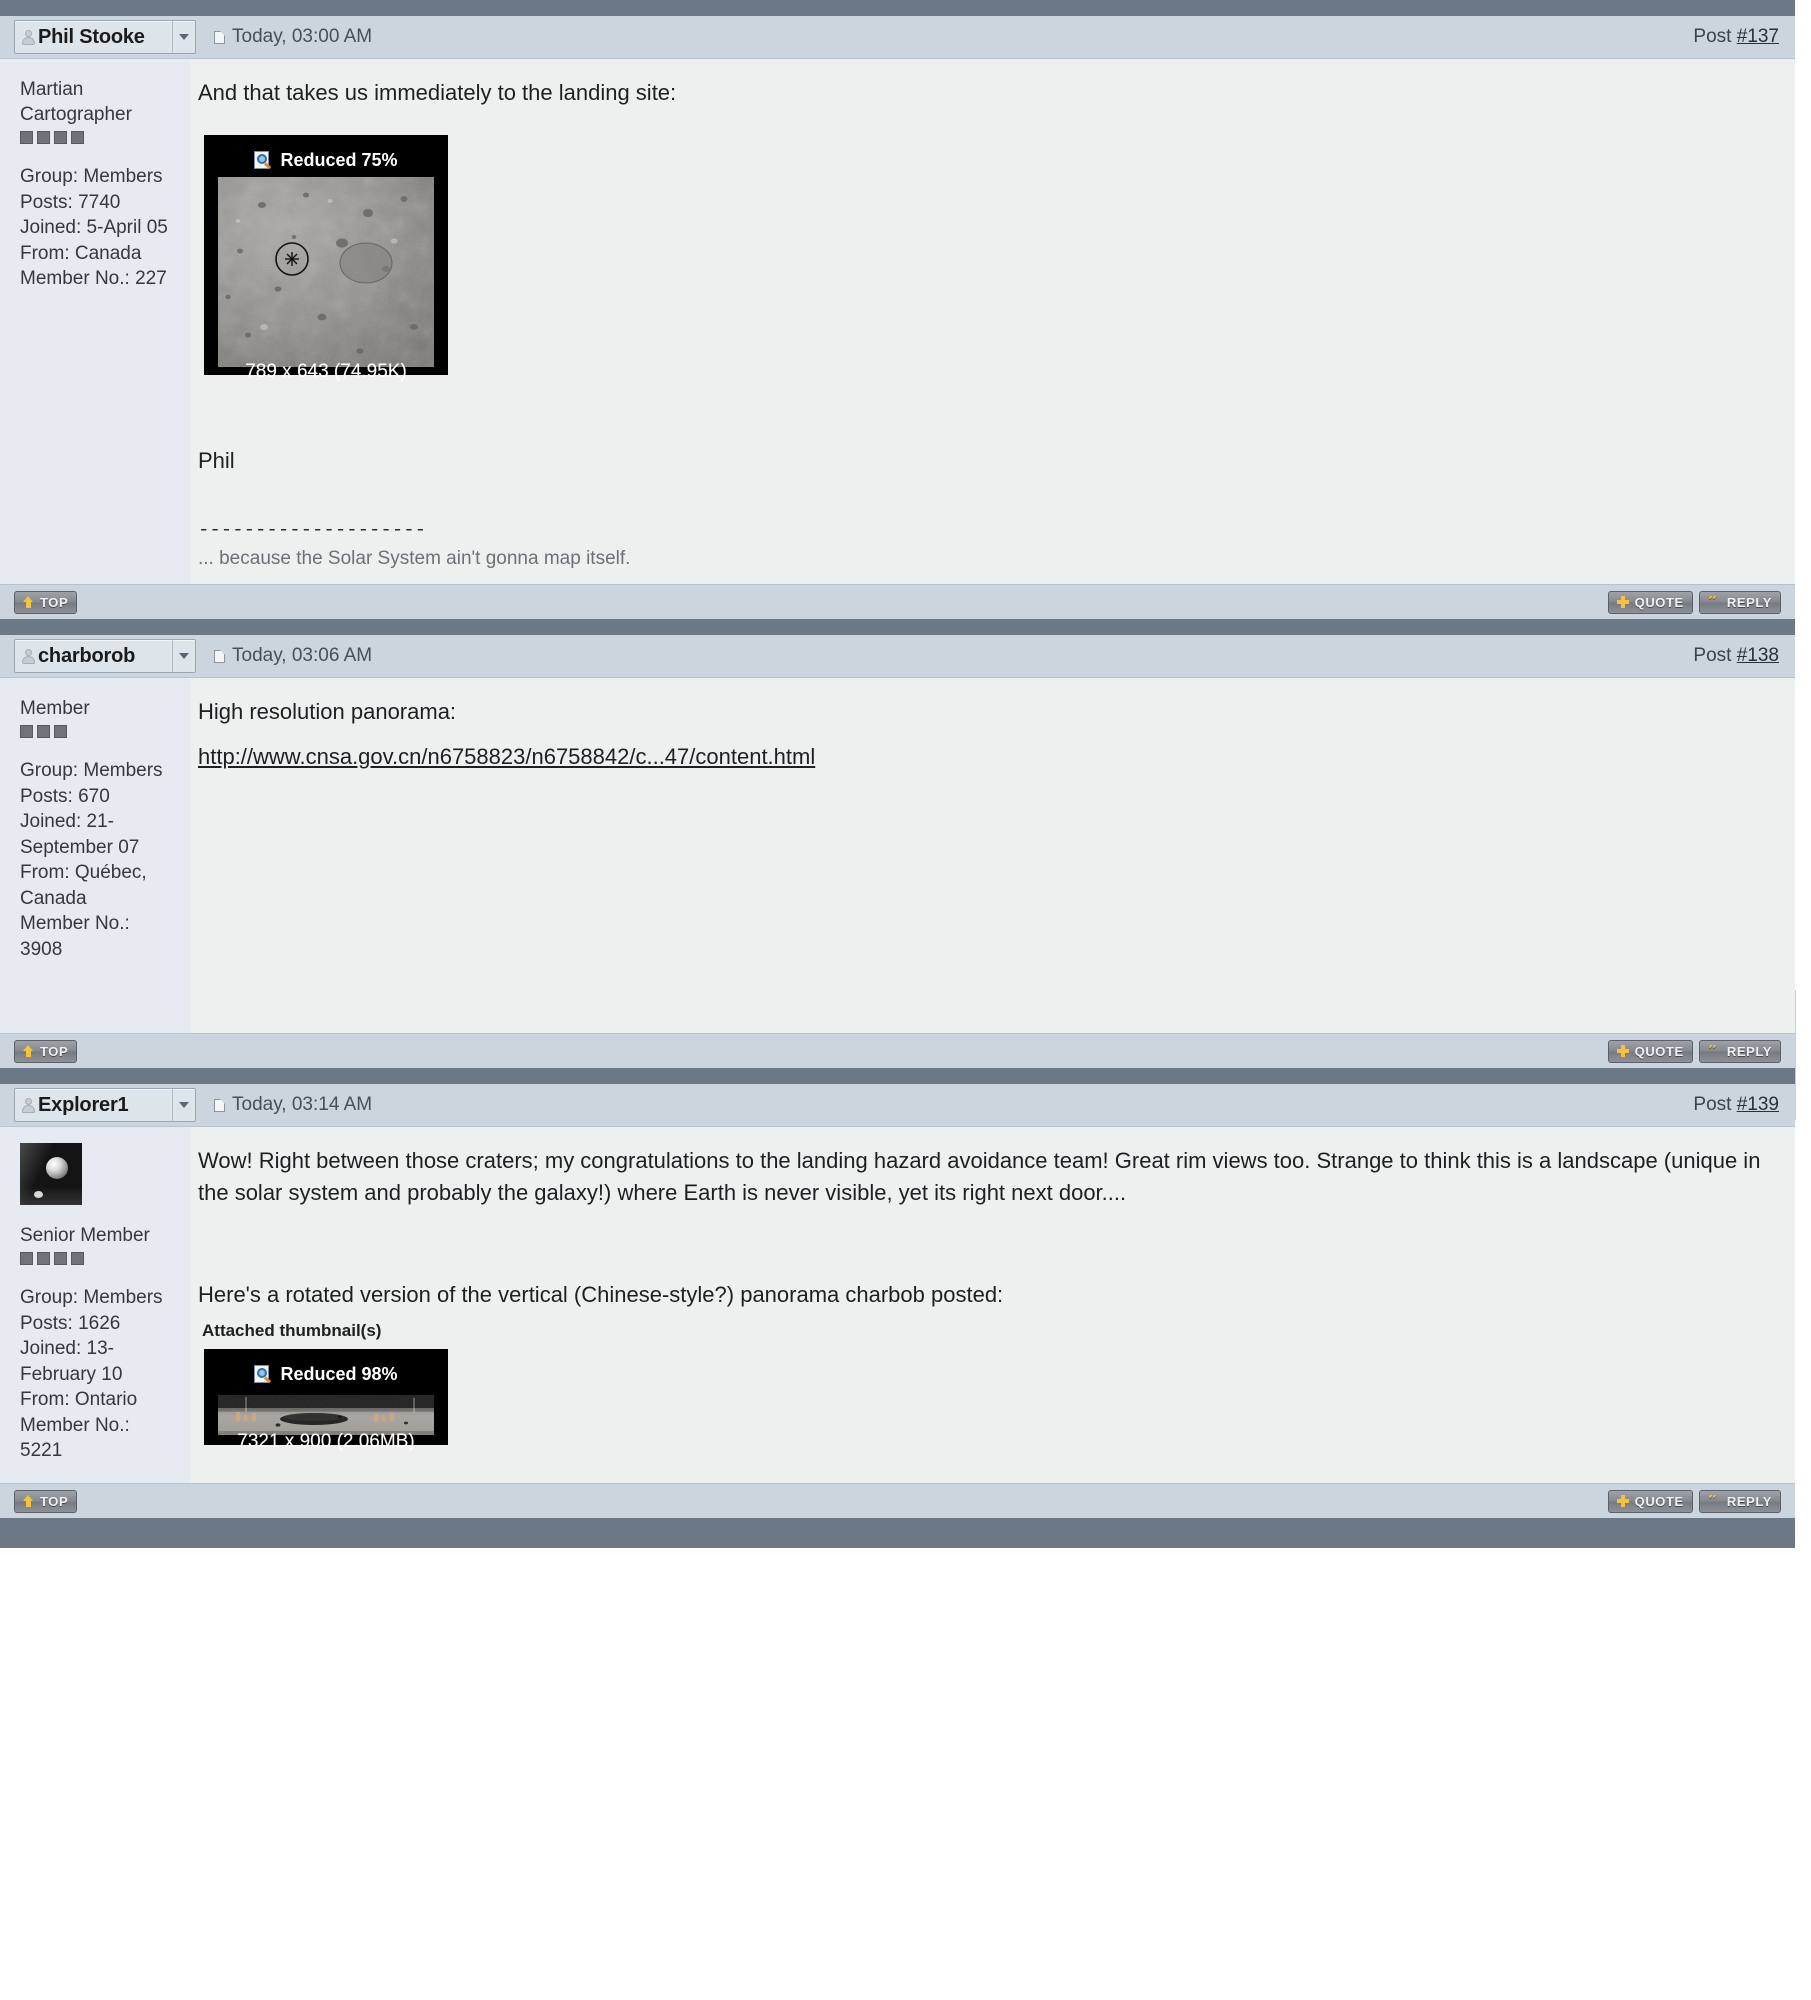 The width and height of the screenshot is (1811, 2000). I want to click on magnifier-icon, so click(263, 1374).